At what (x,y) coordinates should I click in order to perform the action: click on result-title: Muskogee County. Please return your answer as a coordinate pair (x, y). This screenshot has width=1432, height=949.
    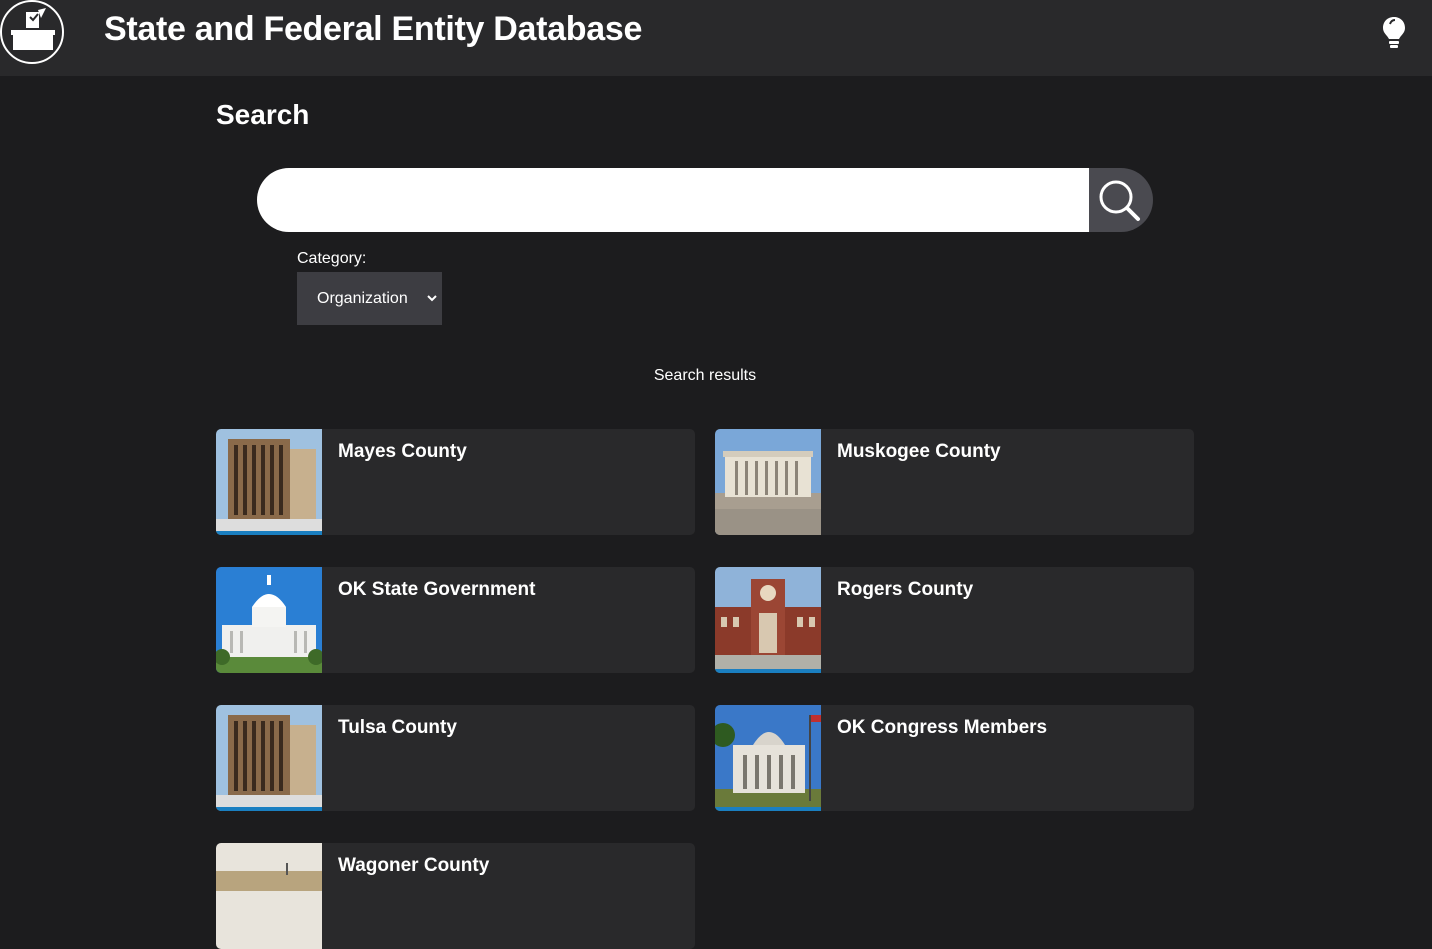
    Looking at the image, I should click on (919, 451).